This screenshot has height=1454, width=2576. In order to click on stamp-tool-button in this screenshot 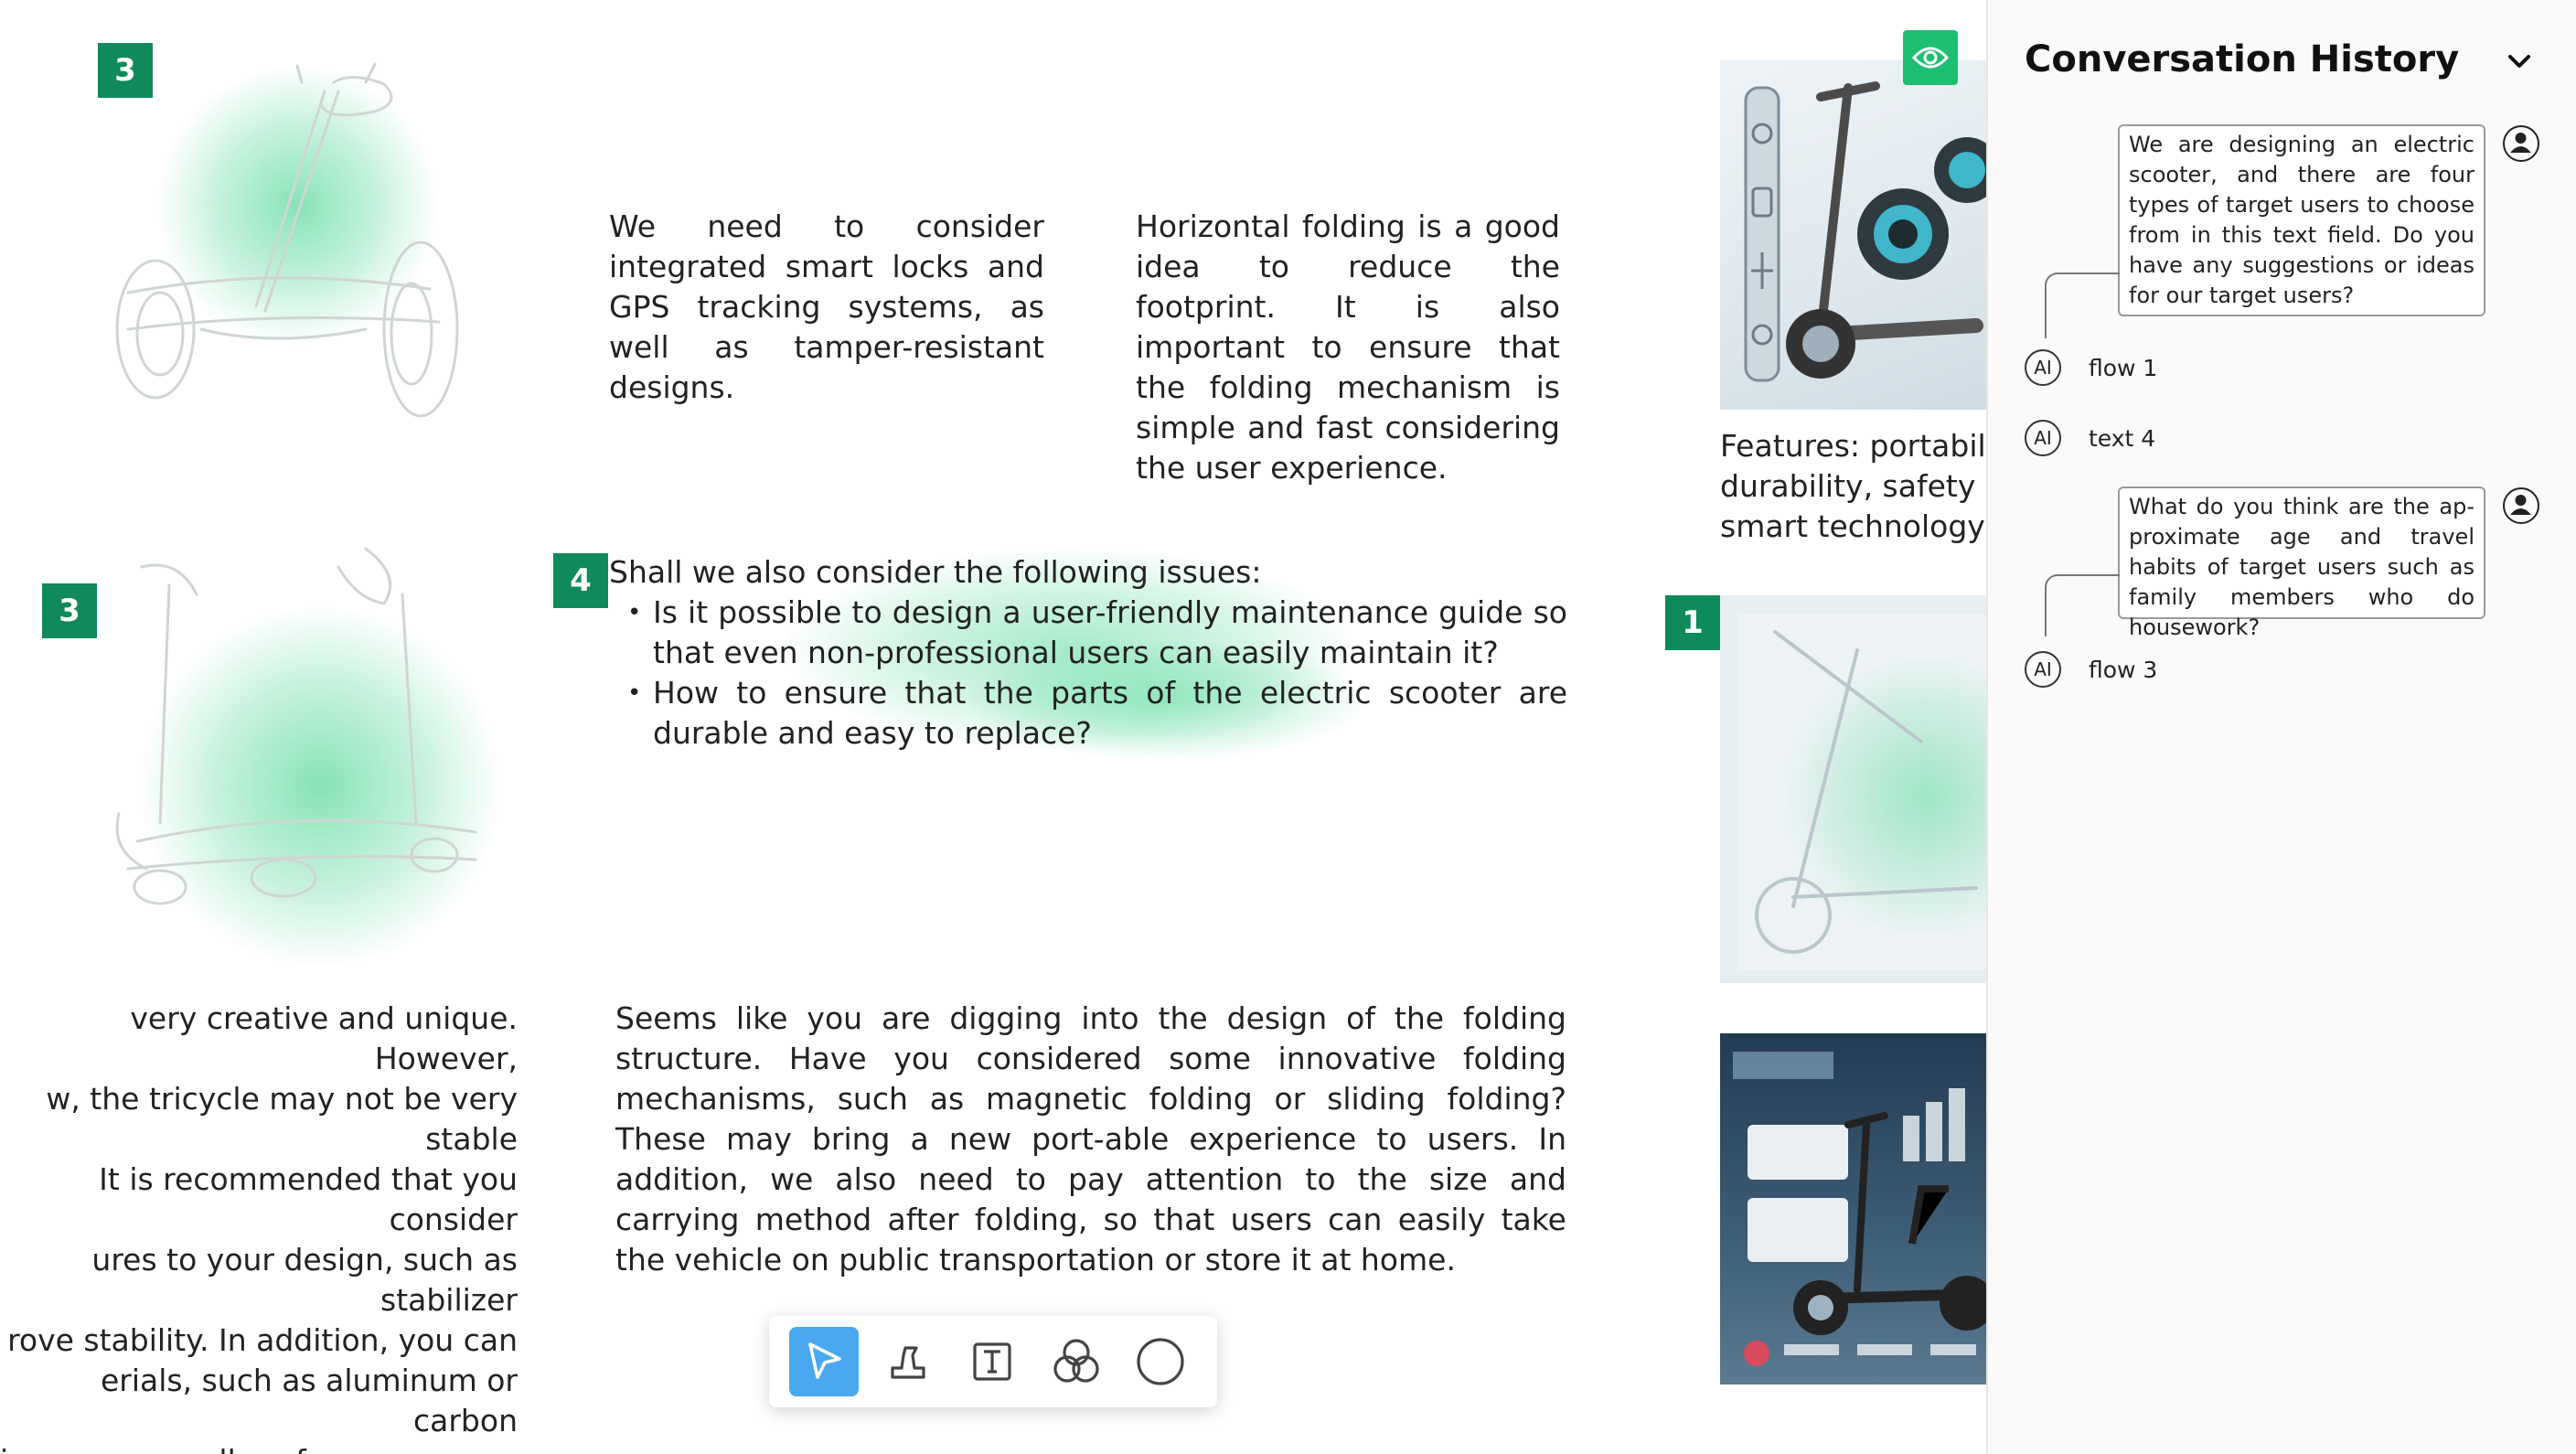, I will do `click(908, 1361)`.